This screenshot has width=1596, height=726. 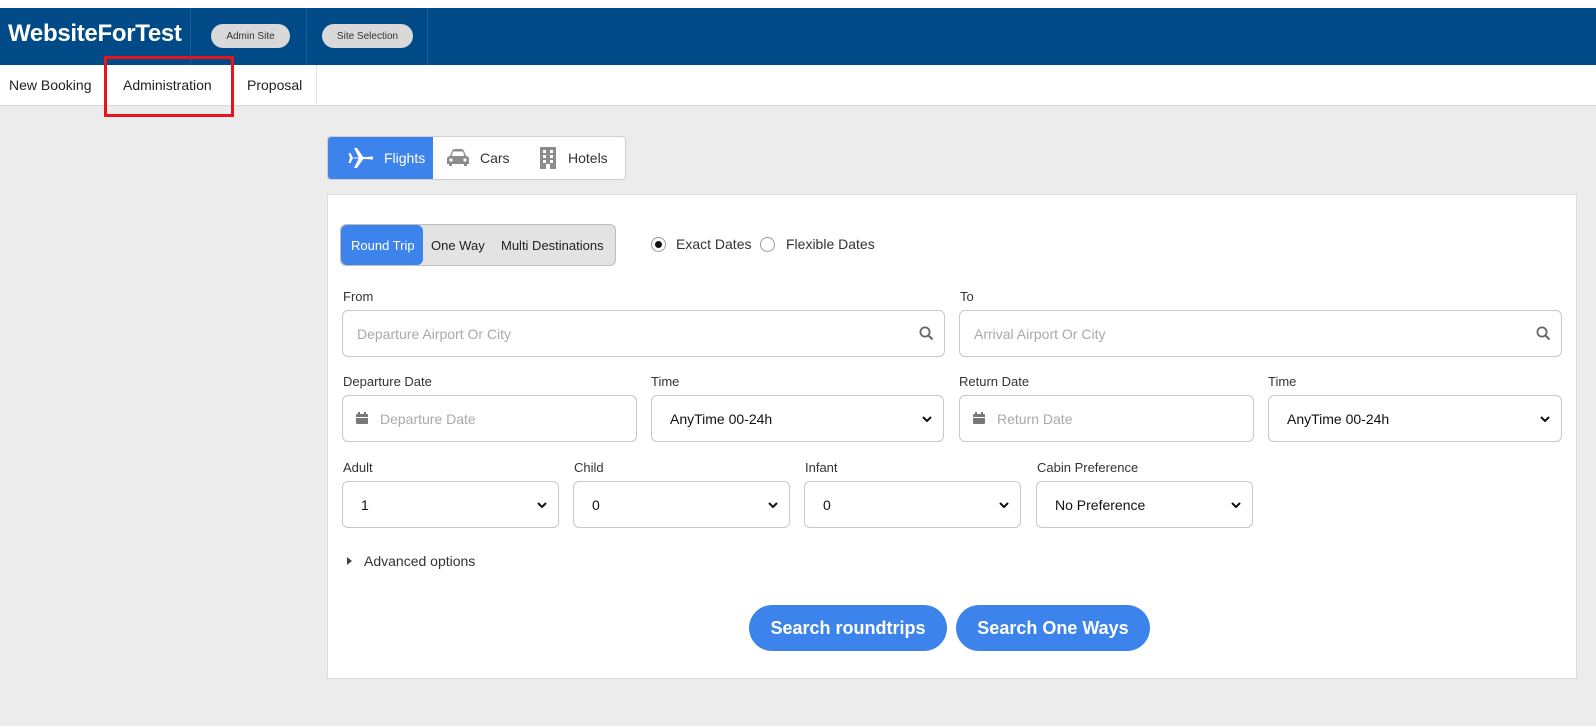 I want to click on tab-label: Hotels, so click(x=588, y=158).